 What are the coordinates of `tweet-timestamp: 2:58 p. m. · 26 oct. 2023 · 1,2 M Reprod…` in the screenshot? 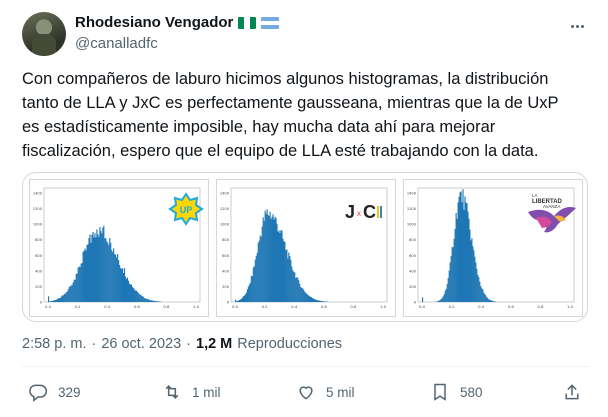 It's located at (182, 344).